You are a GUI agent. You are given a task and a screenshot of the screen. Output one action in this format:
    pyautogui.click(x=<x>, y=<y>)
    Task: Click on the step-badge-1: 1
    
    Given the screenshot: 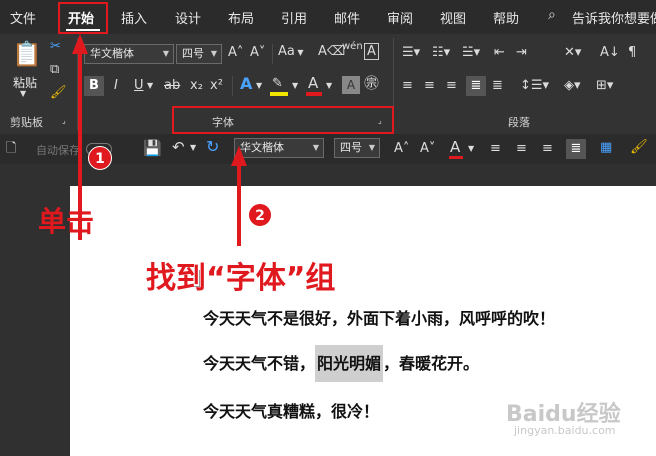 What is the action you would take?
    pyautogui.click(x=100, y=158)
    